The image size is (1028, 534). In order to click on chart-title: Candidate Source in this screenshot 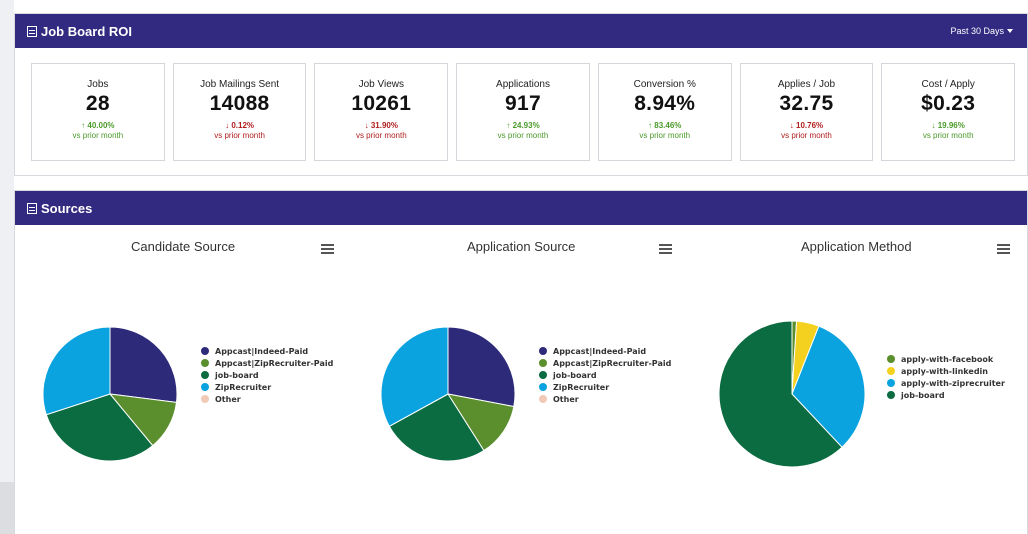, I will do `click(183, 246)`.